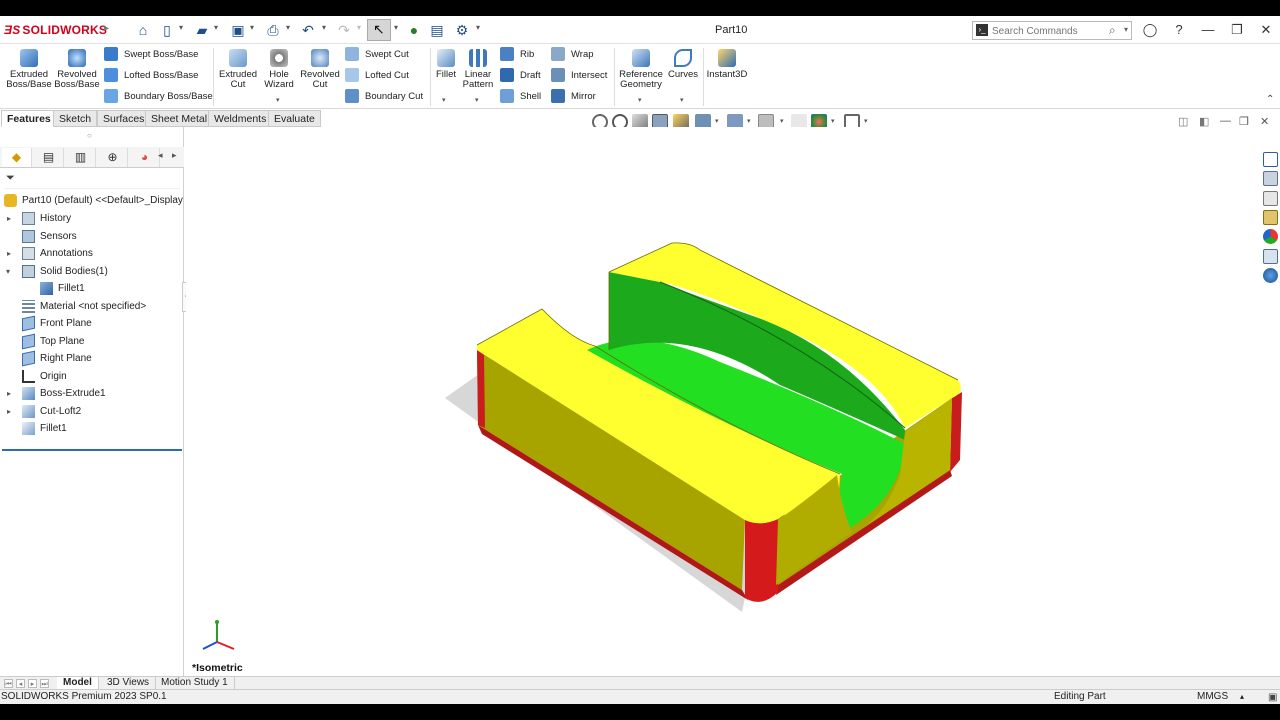 The image size is (1280, 720). What do you see at coordinates (92, 288) in the screenshot?
I see `tree-item-body-fillet1: Fillet1` at bounding box center [92, 288].